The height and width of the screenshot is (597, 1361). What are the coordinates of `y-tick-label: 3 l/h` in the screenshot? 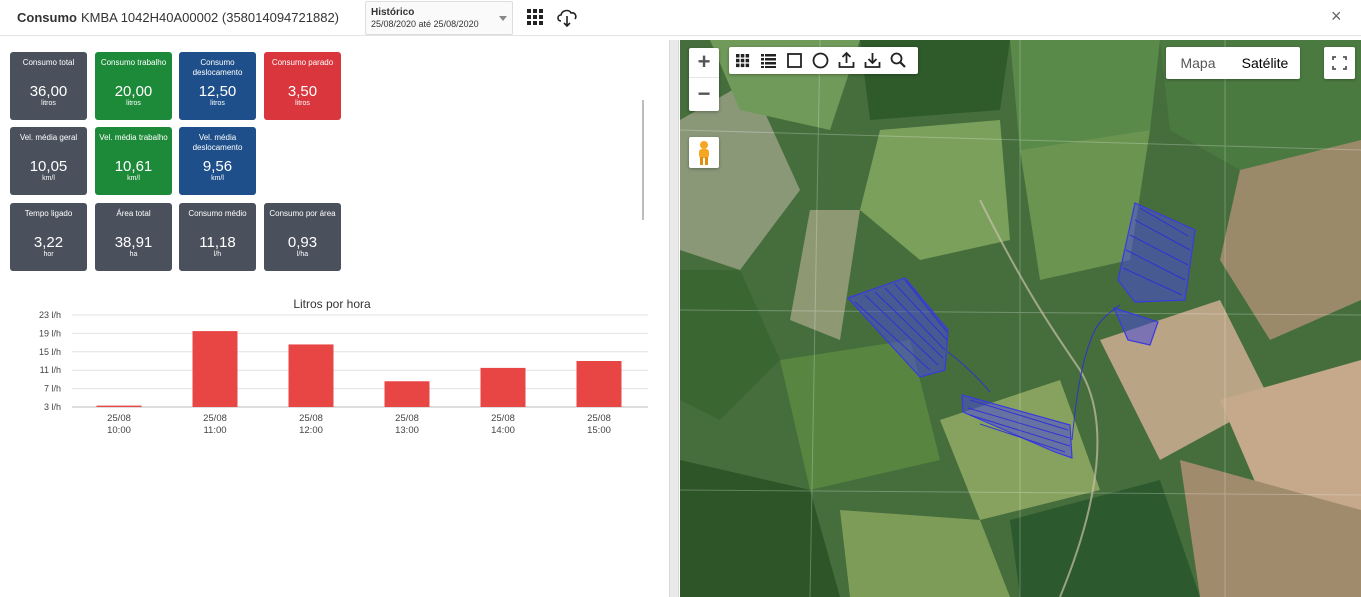 It's located at (52, 407).